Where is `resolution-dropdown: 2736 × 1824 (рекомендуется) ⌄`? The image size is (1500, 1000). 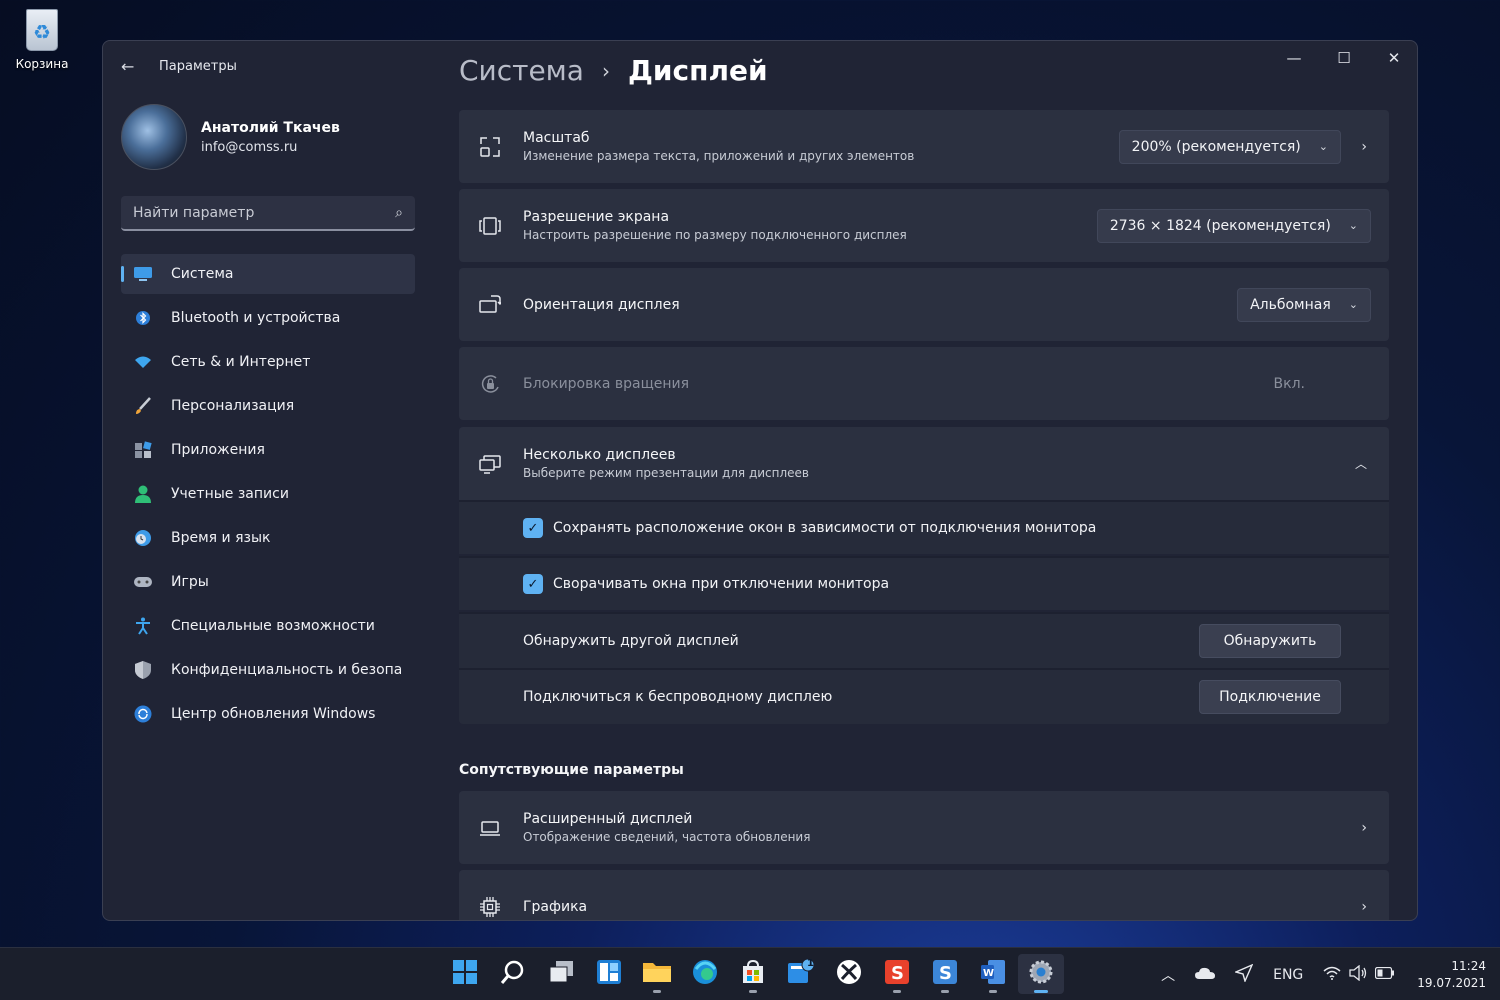 resolution-dropdown: 2736 × 1824 (рекомендуется) ⌄ is located at coordinates (1233, 225).